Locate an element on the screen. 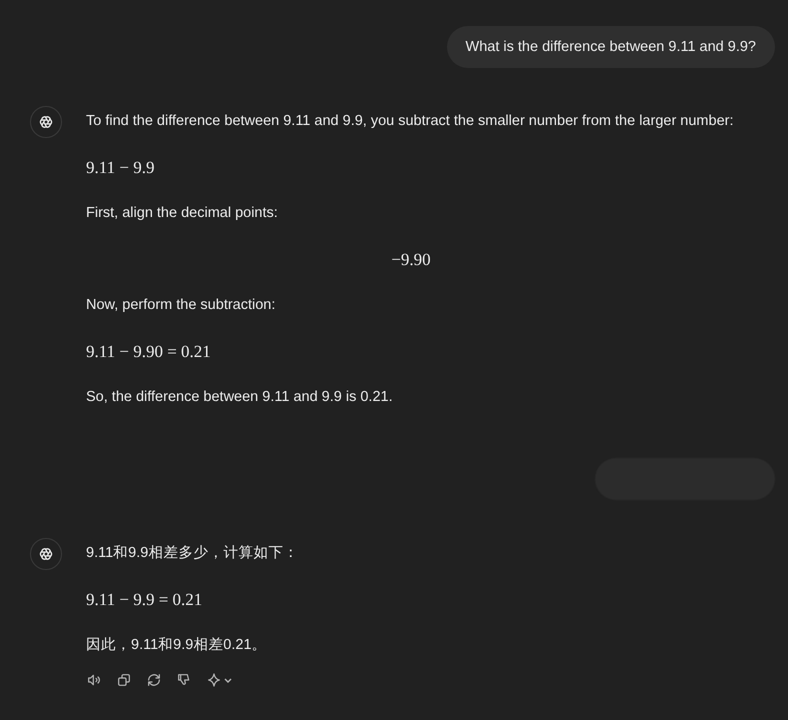  math-expression: −9.90 is located at coordinates (411, 260).